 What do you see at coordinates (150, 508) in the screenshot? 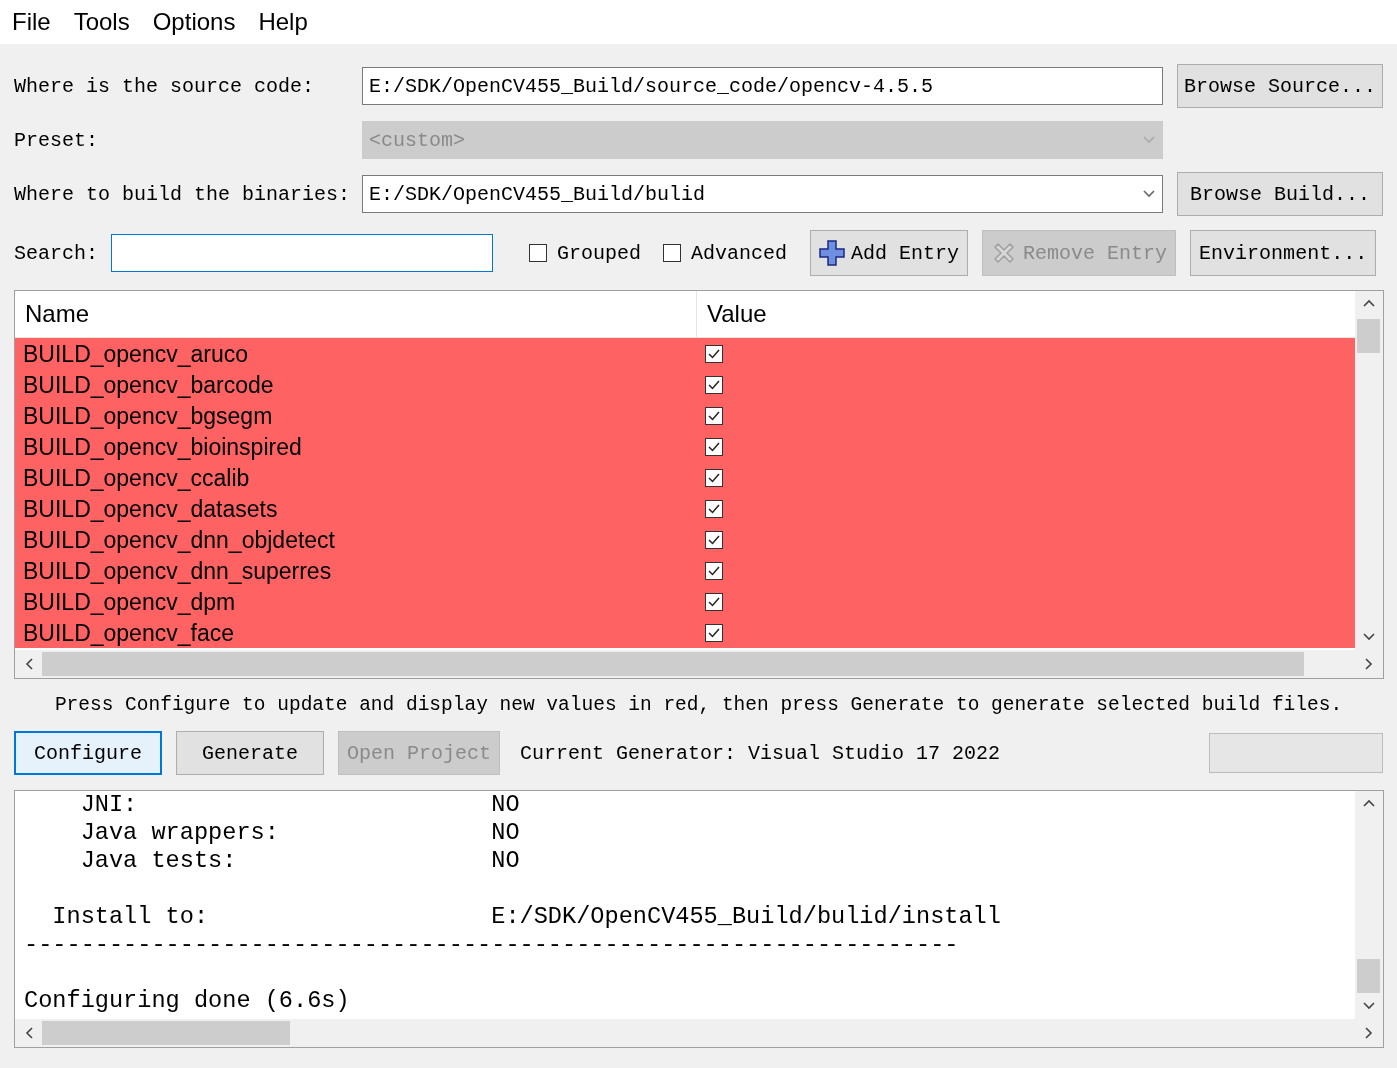
I see `table-cell-text: BUILD_opencv_datasets` at bounding box center [150, 508].